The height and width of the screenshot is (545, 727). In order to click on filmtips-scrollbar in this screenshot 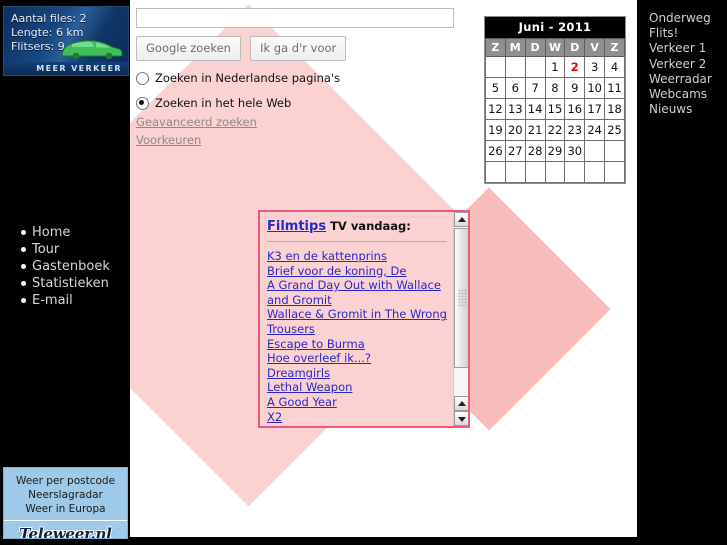, I will do `click(460, 319)`.